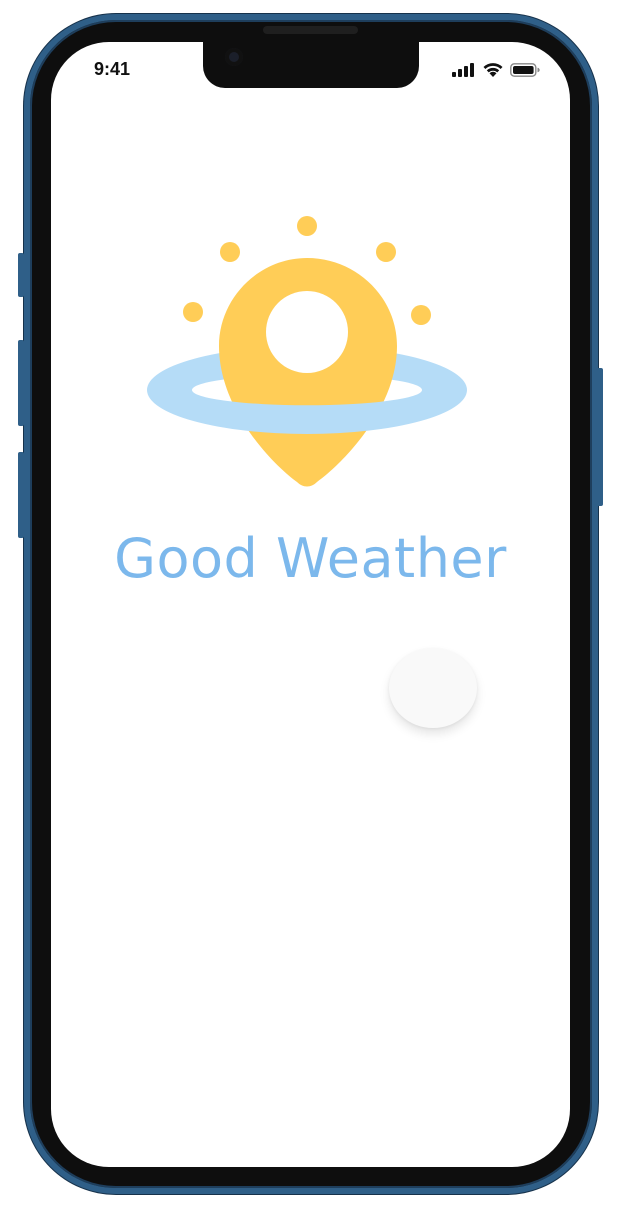 The height and width of the screenshot is (1208, 617). What do you see at coordinates (112, 69) in the screenshot?
I see `status-time: 9:41` at bounding box center [112, 69].